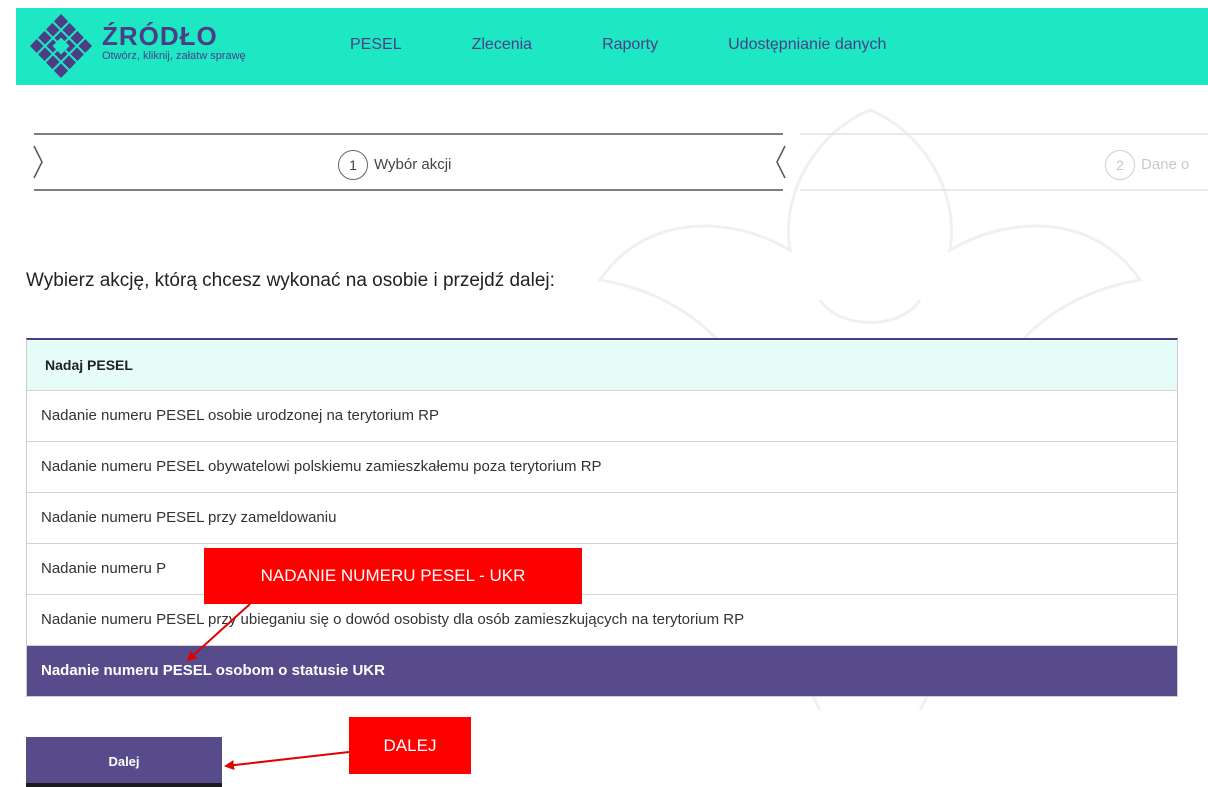 This screenshot has width=1208, height=787. Describe the element at coordinates (502, 45) in the screenshot. I see `nav-zlecenia: Zlecenia` at that location.